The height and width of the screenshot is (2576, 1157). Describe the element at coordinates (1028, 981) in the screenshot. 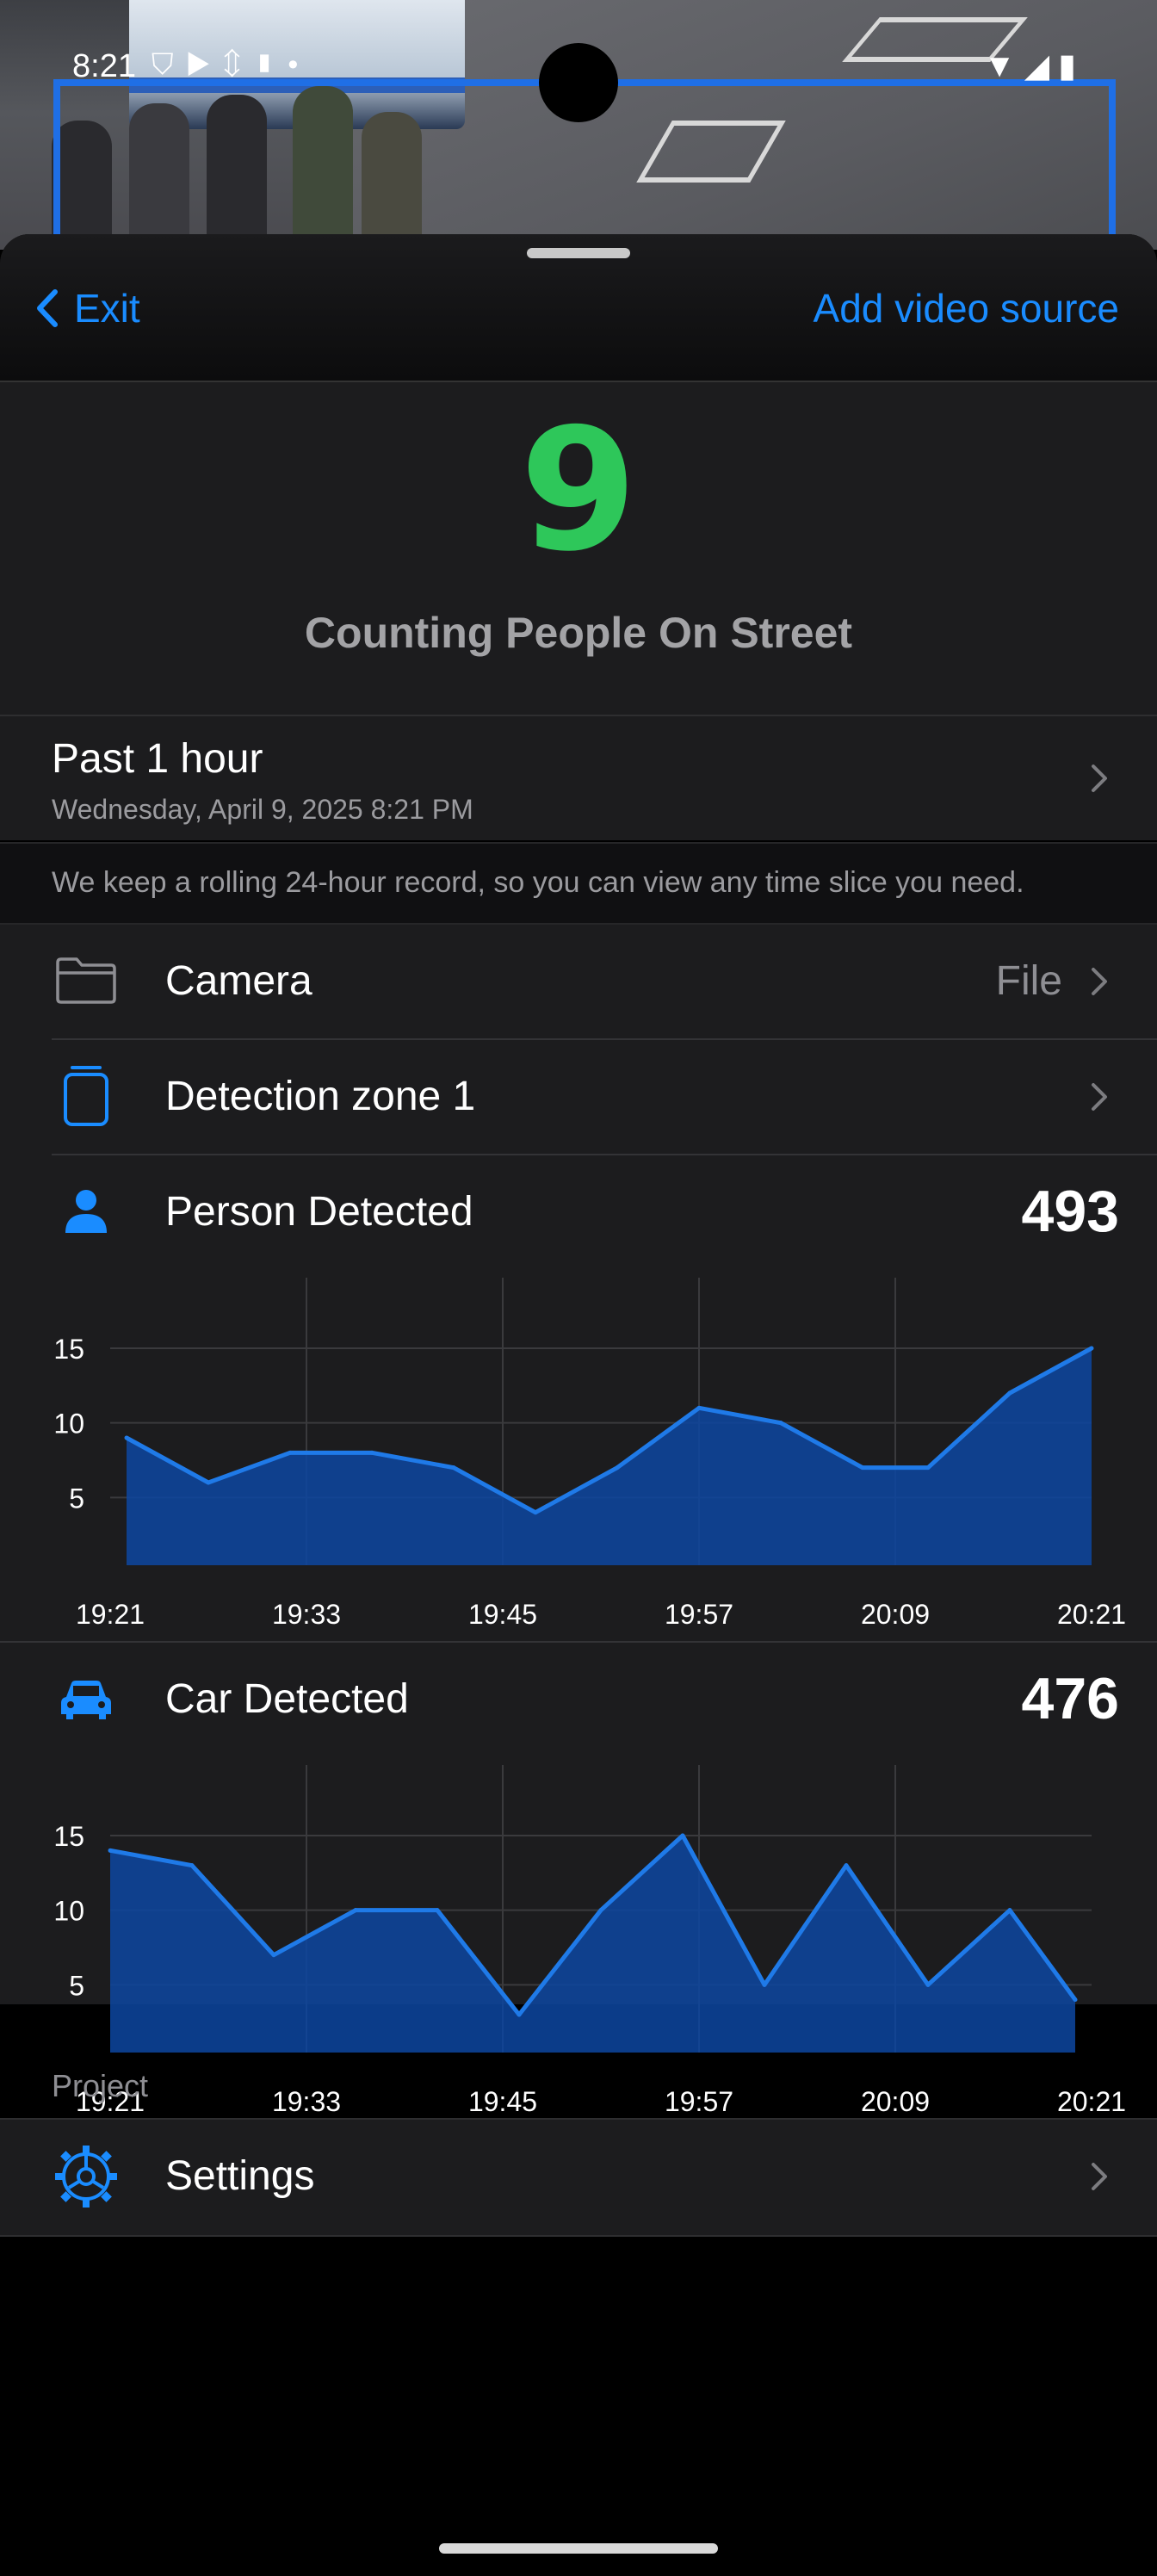

I see `camera-source-value: File` at that location.